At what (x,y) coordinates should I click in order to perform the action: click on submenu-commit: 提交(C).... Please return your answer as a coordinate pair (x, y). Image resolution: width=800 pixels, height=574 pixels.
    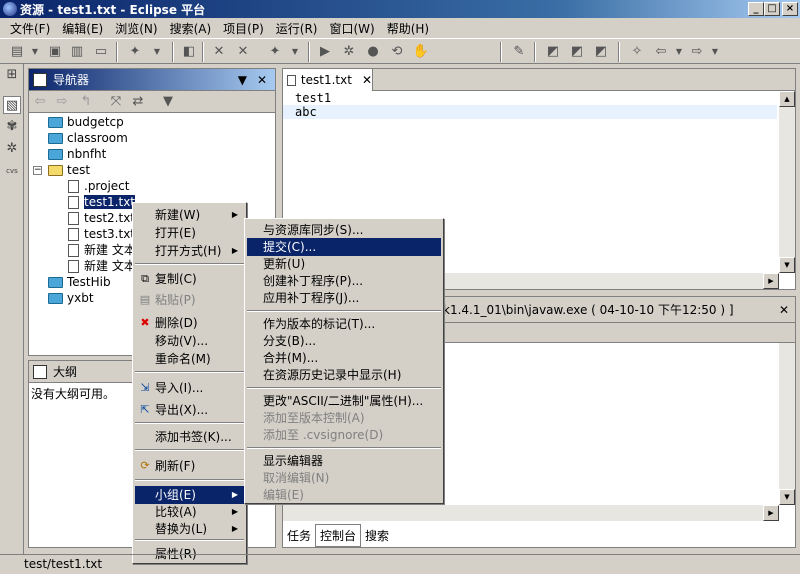
    Looking at the image, I should click on (344, 247).